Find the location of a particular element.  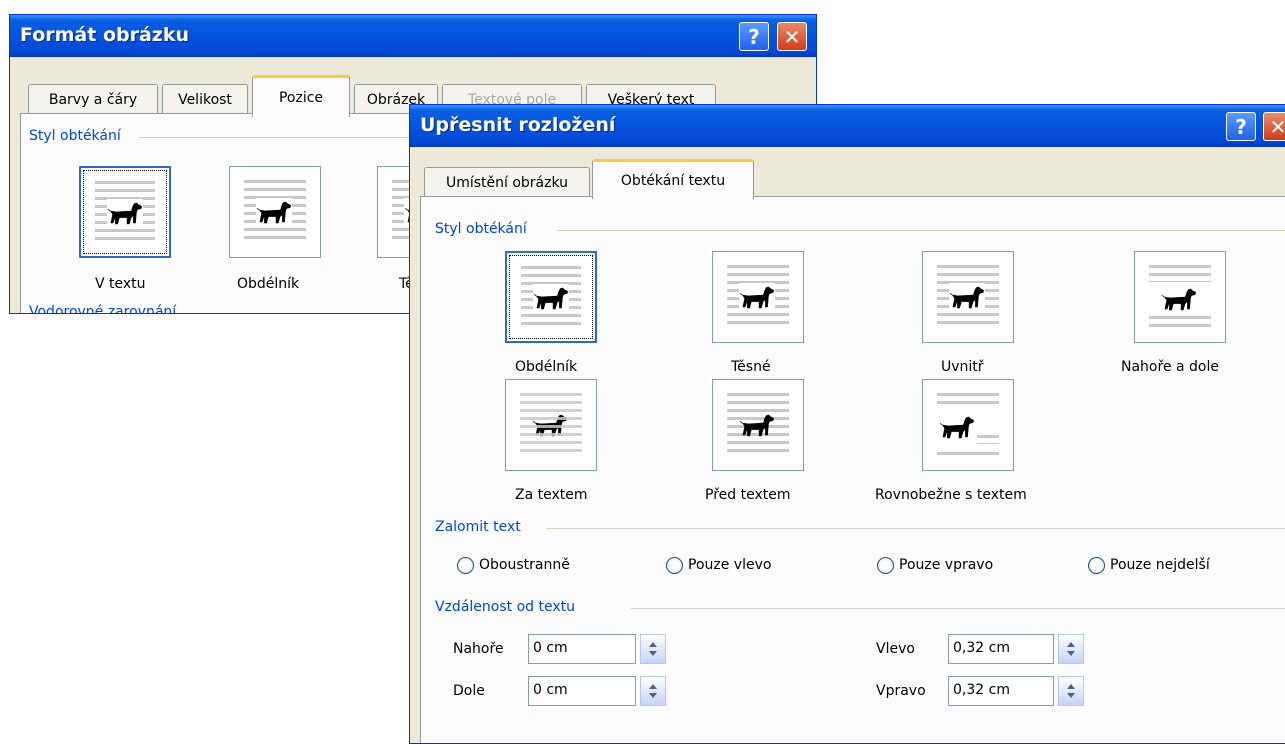

tab-label: Barvy a čáry is located at coordinates (93, 99).